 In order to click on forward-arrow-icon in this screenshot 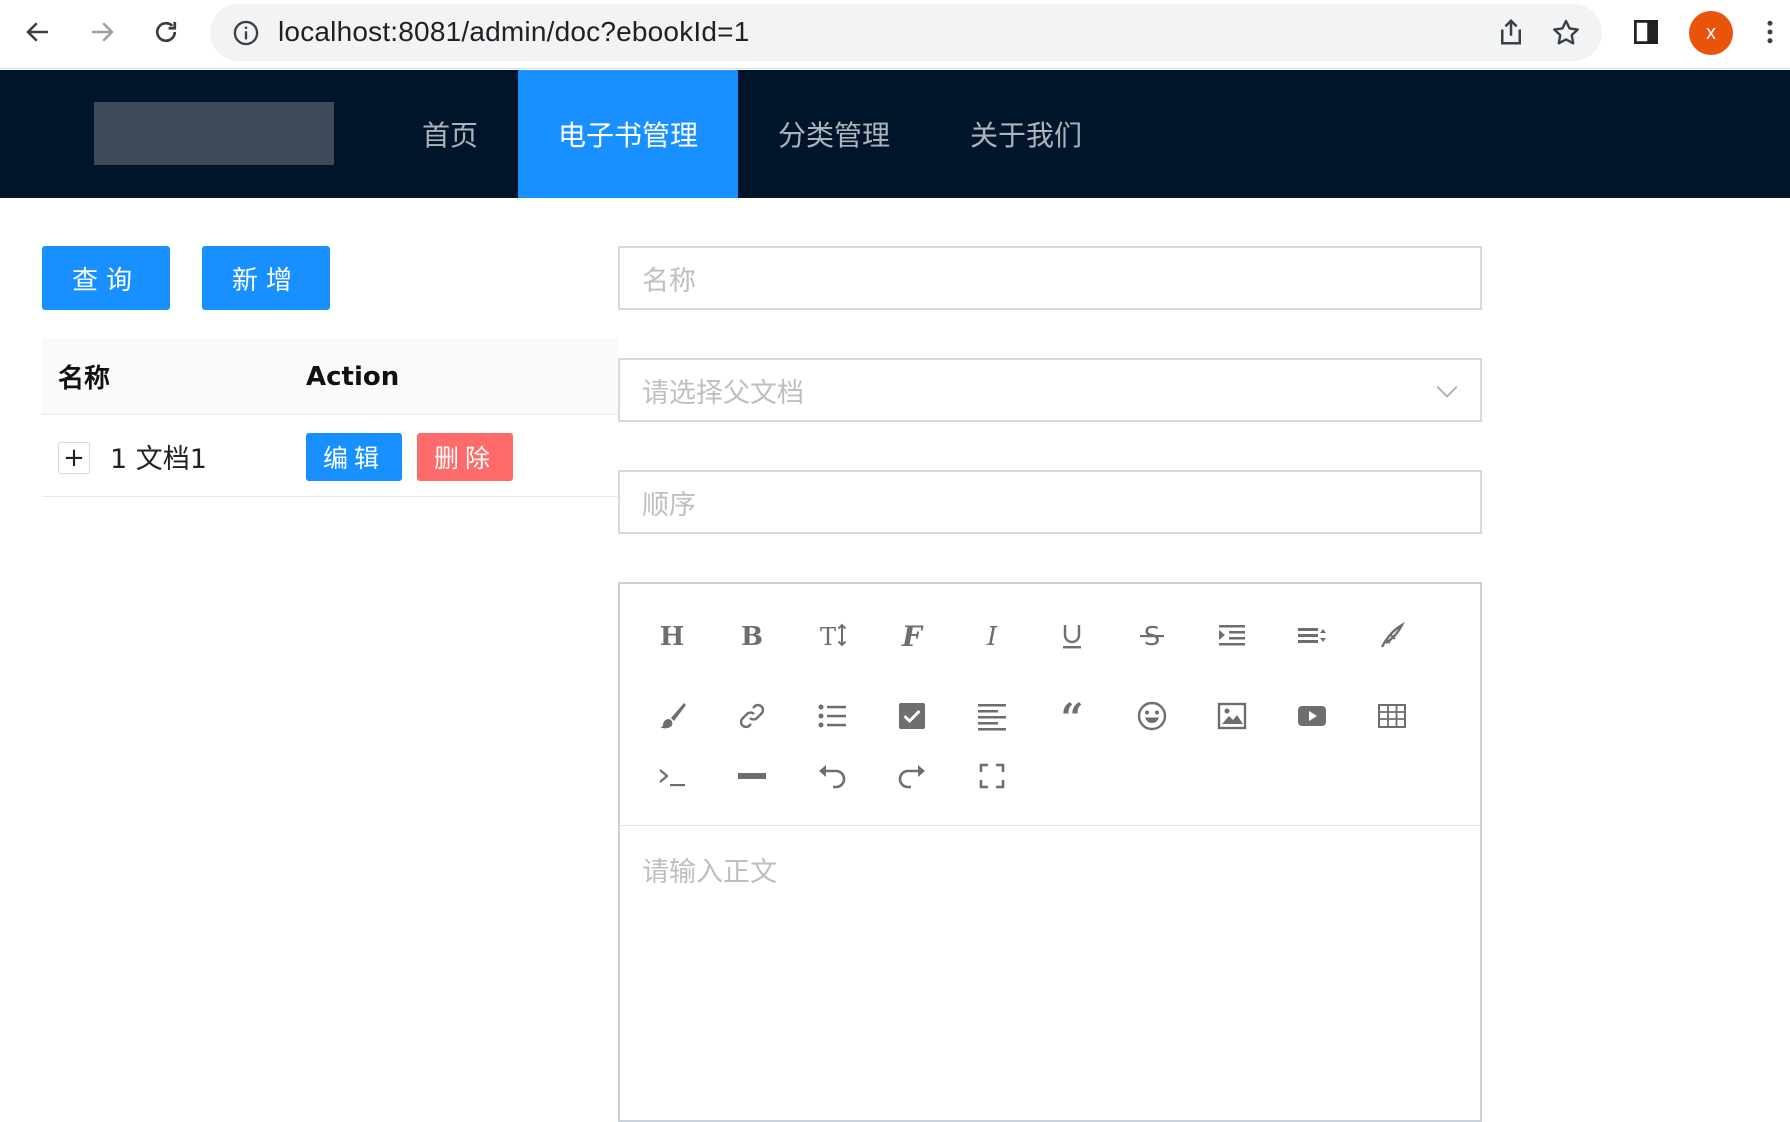, I will do `click(103, 32)`.